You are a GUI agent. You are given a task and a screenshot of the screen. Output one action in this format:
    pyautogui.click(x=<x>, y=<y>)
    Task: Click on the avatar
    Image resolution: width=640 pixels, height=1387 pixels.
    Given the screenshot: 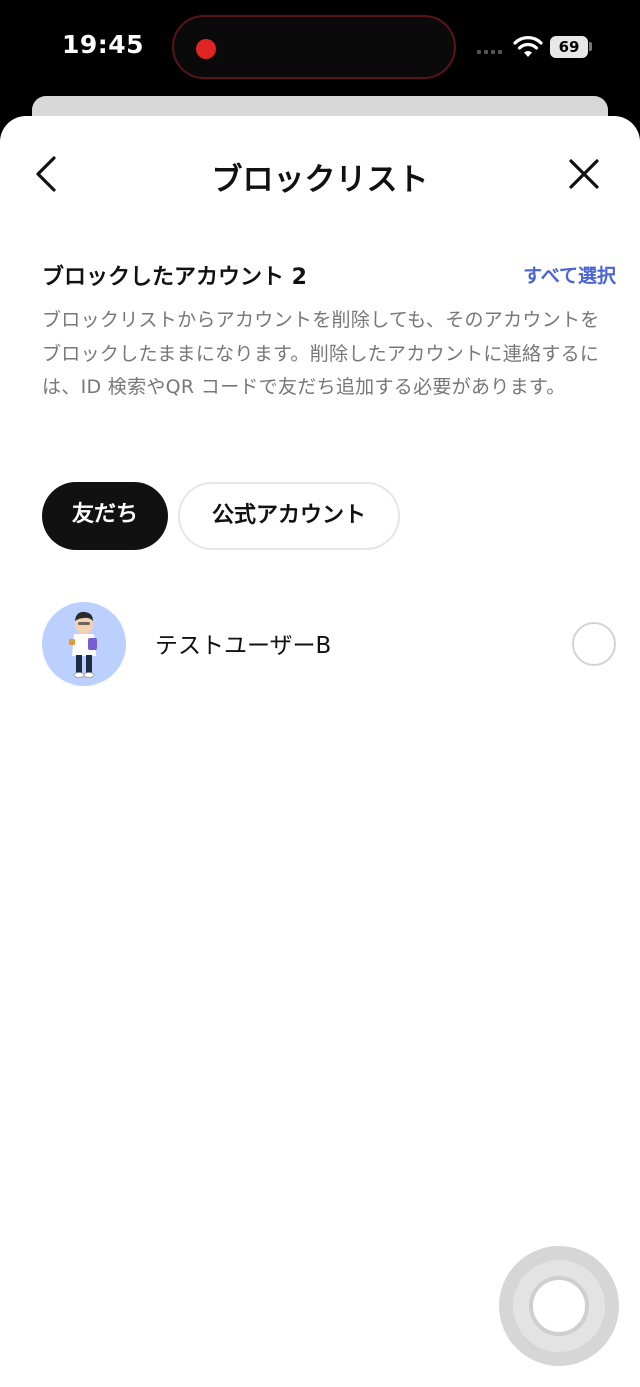 What is the action you would take?
    pyautogui.click(x=84, y=644)
    